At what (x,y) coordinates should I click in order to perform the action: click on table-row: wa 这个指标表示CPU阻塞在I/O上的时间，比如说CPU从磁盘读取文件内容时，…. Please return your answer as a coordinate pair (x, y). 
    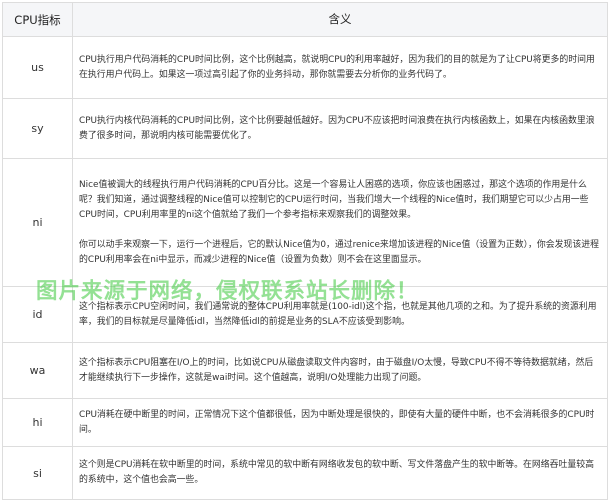
    Looking at the image, I should click on (305, 371).